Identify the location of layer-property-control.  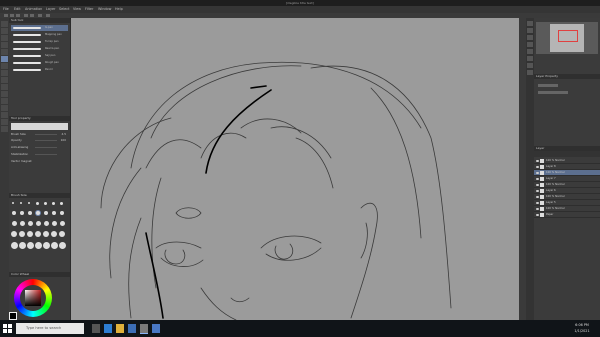
(548, 85).